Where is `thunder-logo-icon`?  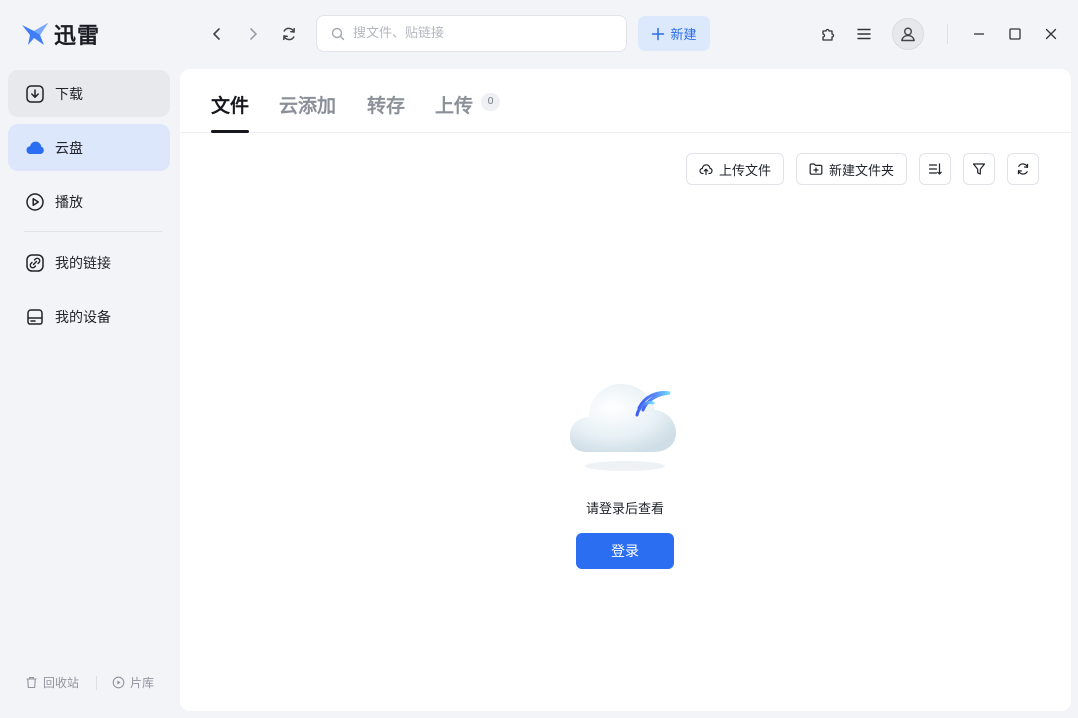
thunder-logo-icon is located at coordinates (35, 34).